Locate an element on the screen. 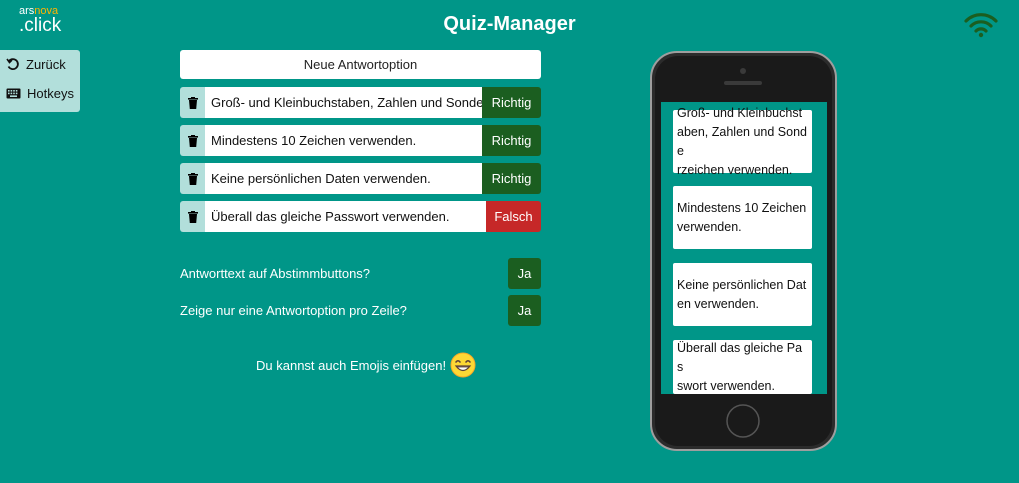 This screenshot has height=483, width=1019. preview-card-line: Keine persönlichen Dat is located at coordinates (742, 284).